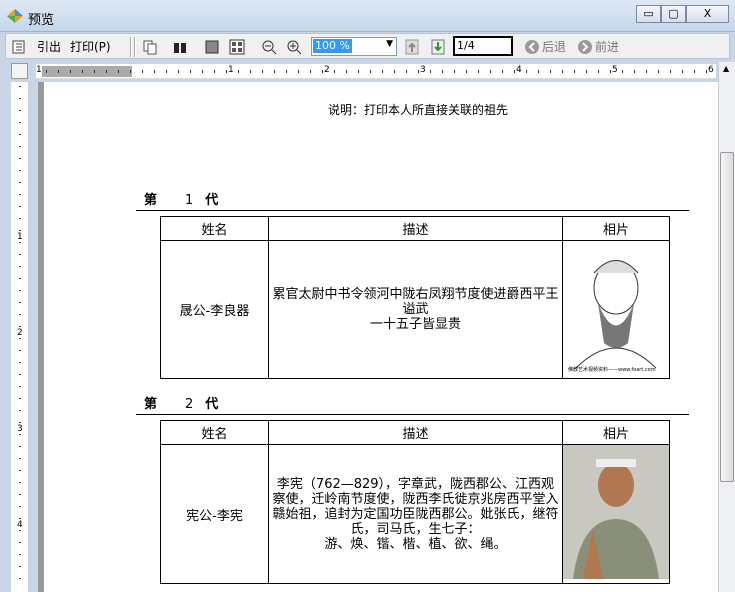  What do you see at coordinates (376, 71) in the screenshot?
I see `horizontal-ruler: 1 1 2 3 4 5 6` at bounding box center [376, 71].